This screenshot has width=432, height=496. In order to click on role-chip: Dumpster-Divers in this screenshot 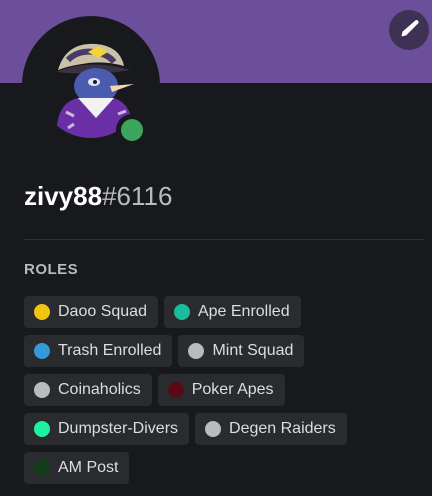, I will do `click(107, 429)`.